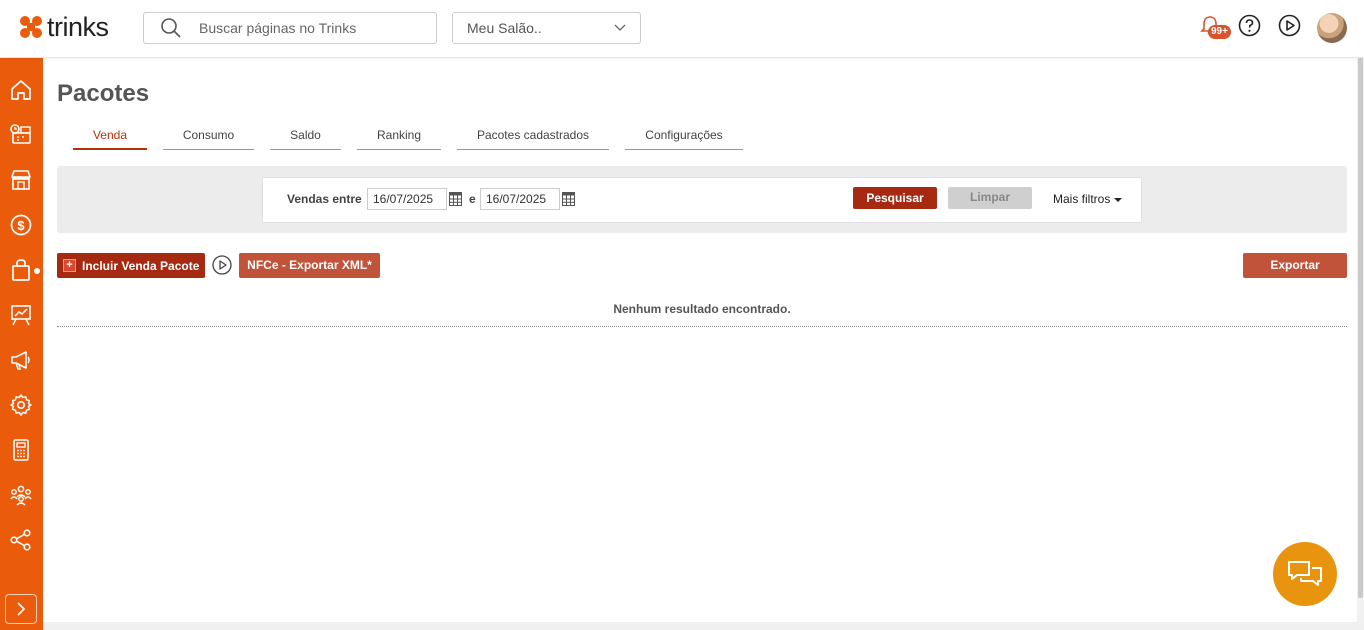 Image resolution: width=1364 pixels, height=630 pixels. I want to click on money-icon: $, so click(21, 225).